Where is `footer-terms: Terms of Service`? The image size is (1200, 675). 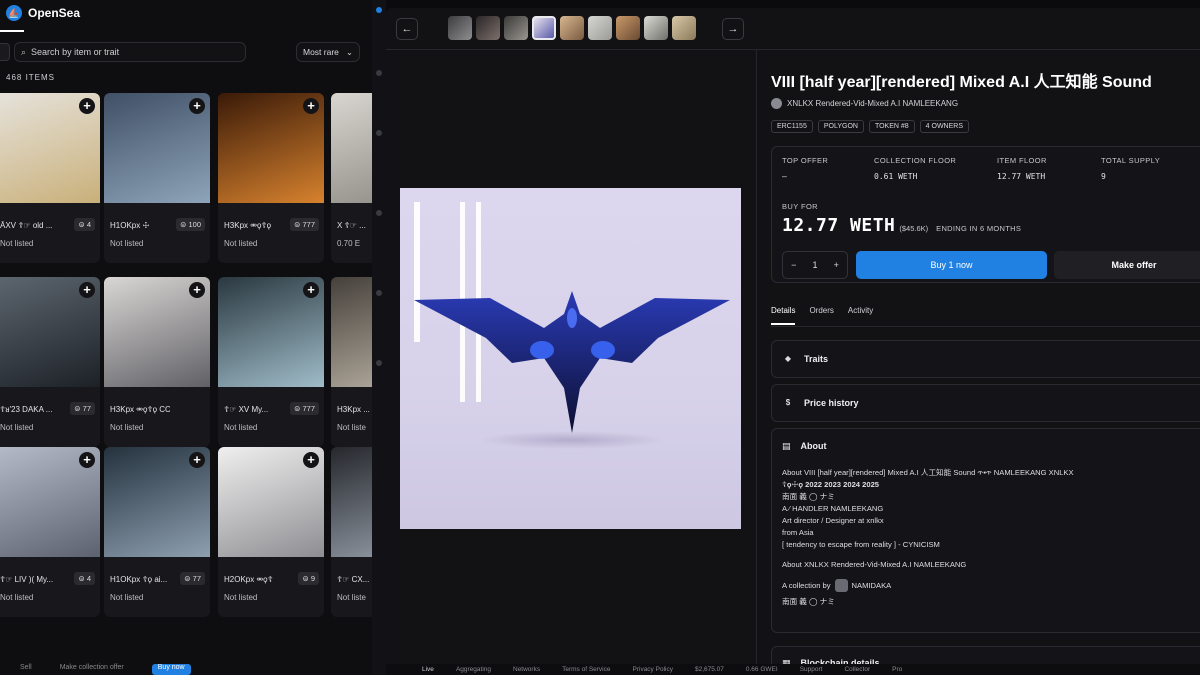 footer-terms: Terms of Service is located at coordinates (586, 669).